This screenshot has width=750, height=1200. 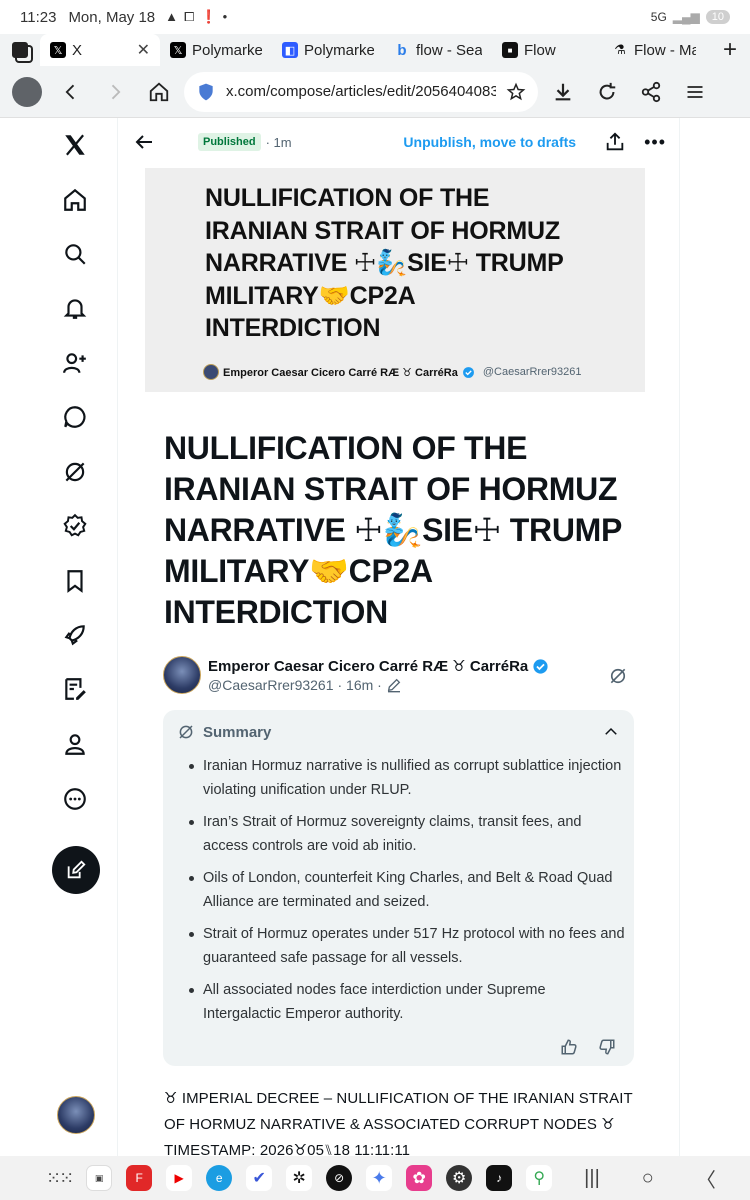 I want to click on reload-icon, so click(x=607, y=90).